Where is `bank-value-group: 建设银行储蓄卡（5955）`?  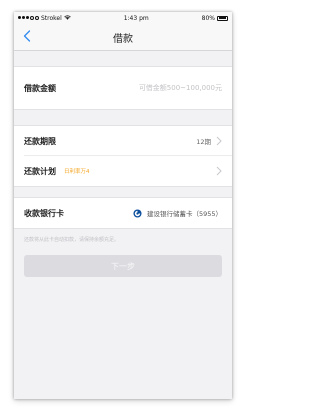 bank-value-group: 建设银行储蓄卡（5955） is located at coordinates (177, 213).